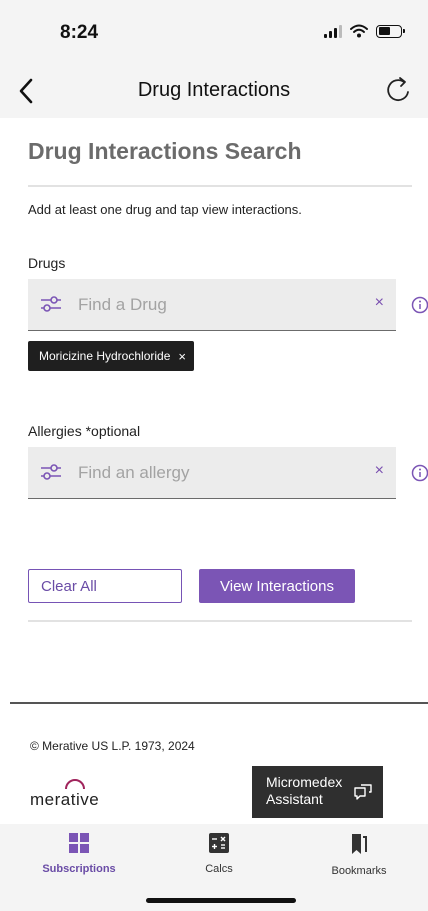 This screenshot has height=911, width=428. Describe the element at coordinates (359, 844) in the screenshot. I see `bookmark-icon` at that location.